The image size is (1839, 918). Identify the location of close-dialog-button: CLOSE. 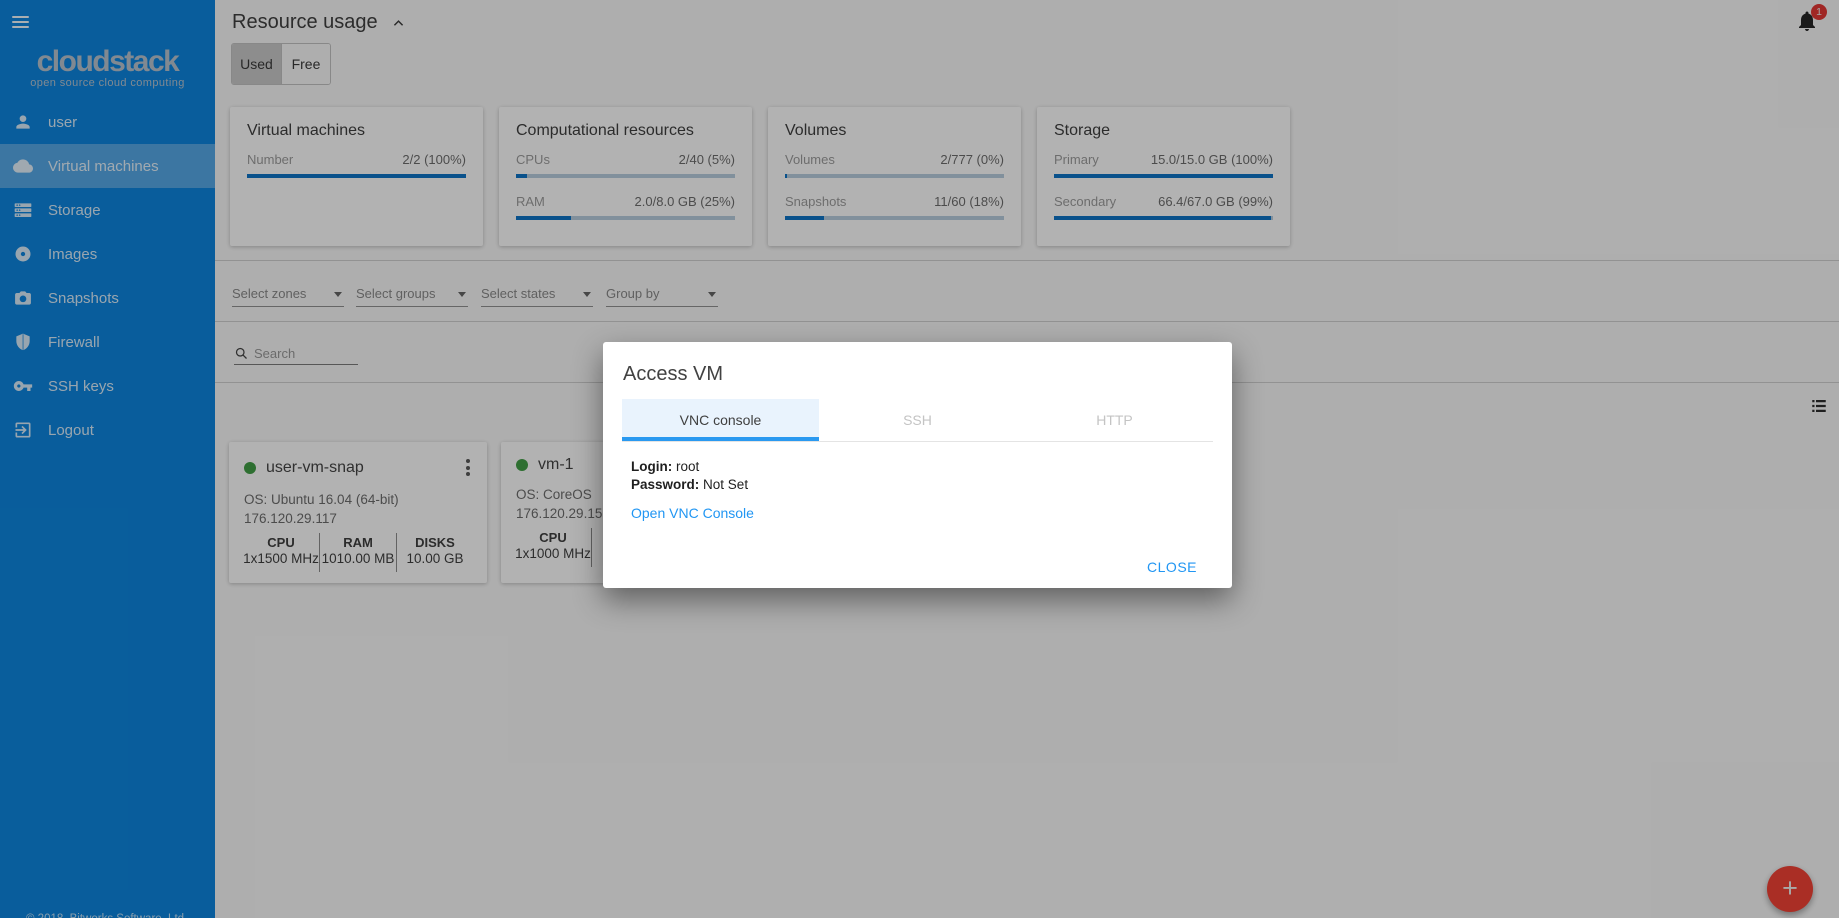
(1172, 567).